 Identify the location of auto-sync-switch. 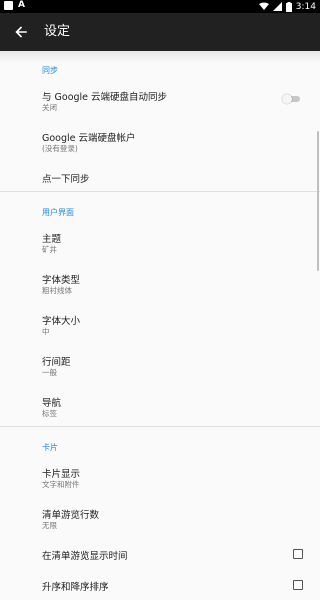
(292, 99).